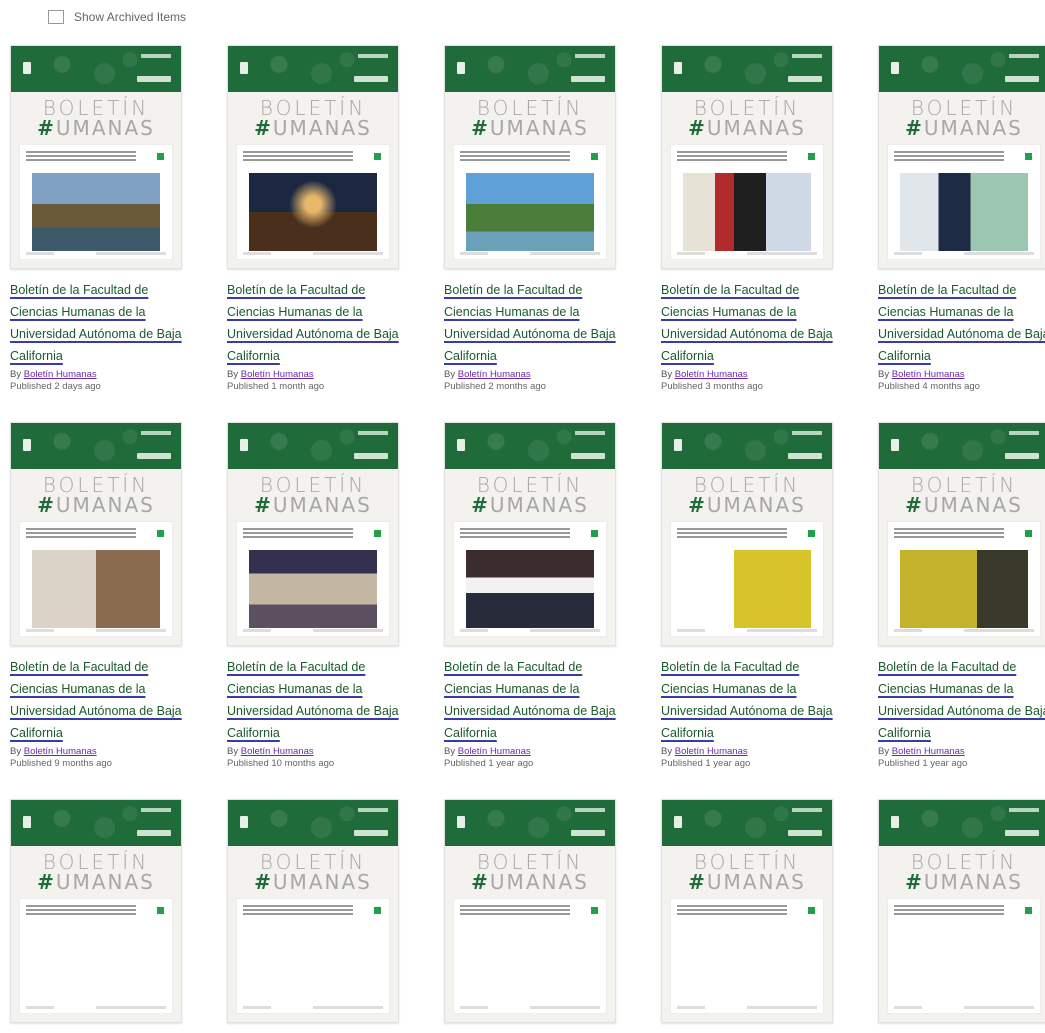 Image resolution: width=1045 pixels, height=1033 pixels. What do you see at coordinates (96, 202) in the screenshot?
I see `cover-article-panel` at bounding box center [96, 202].